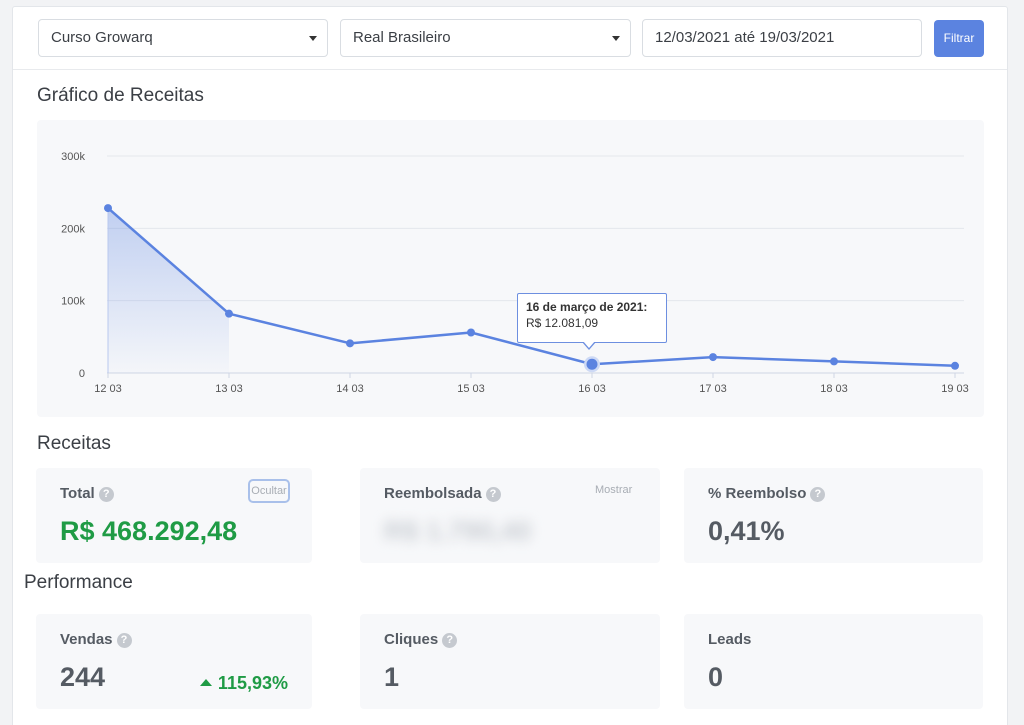 The height and width of the screenshot is (725, 1024). Describe the element at coordinates (102, 37) in the screenshot. I see `course-select-value: Curso Growarq` at that location.